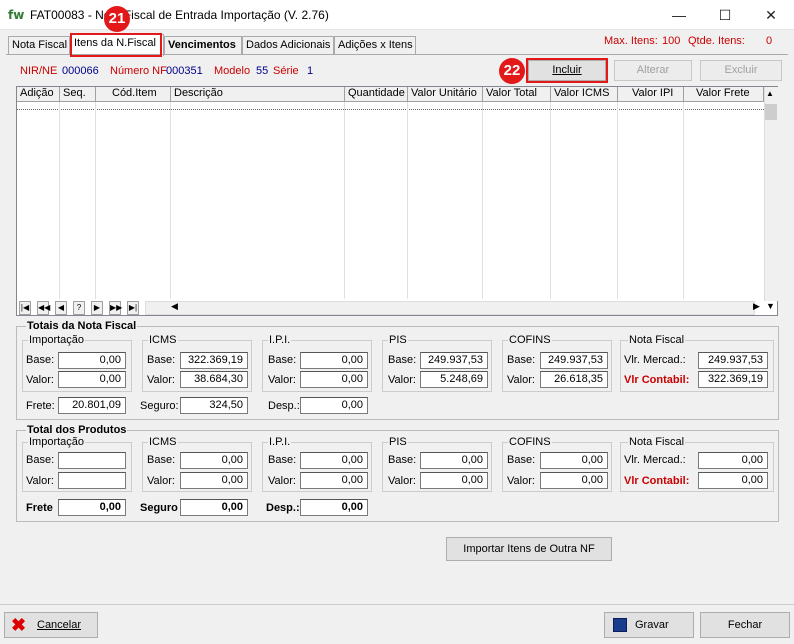 The width and height of the screenshot is (794, 644). Describe the element at coordinates (39, 45) in the screenshot. I see `tab-nota-fiscal: Nota Fiscal` at that location.